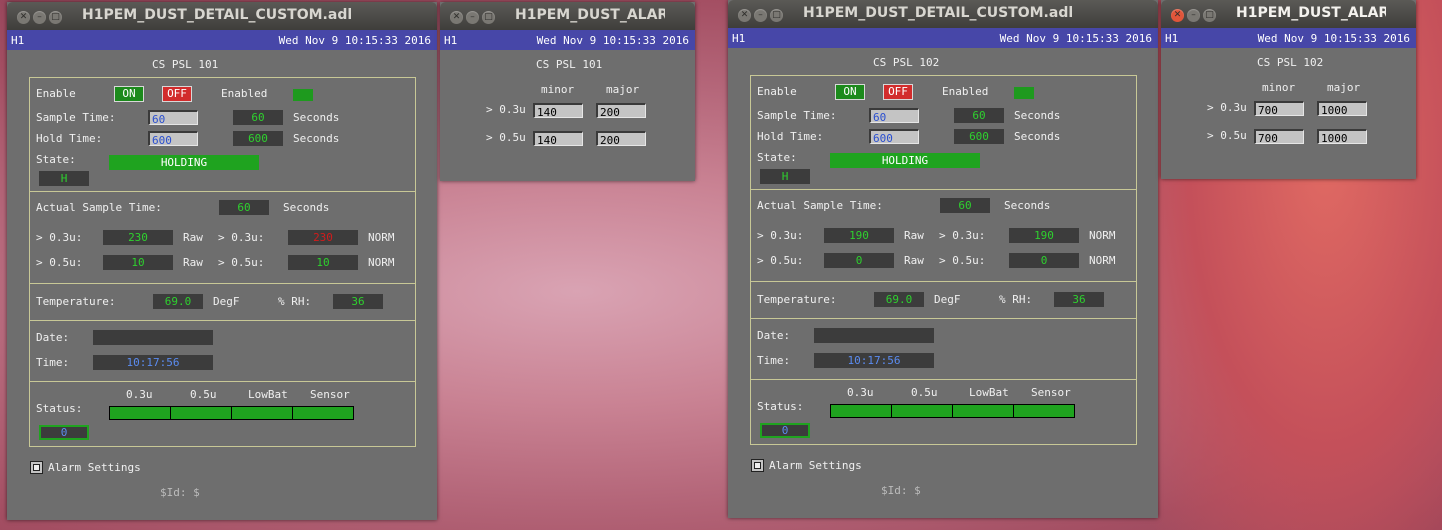 The height and width of the screenshot is (530, 1442). What do you see at coordinates (59, 237) in the screenshot?
I see `particle-03-label: > 0.3u:` at bounding box center [59, 237].